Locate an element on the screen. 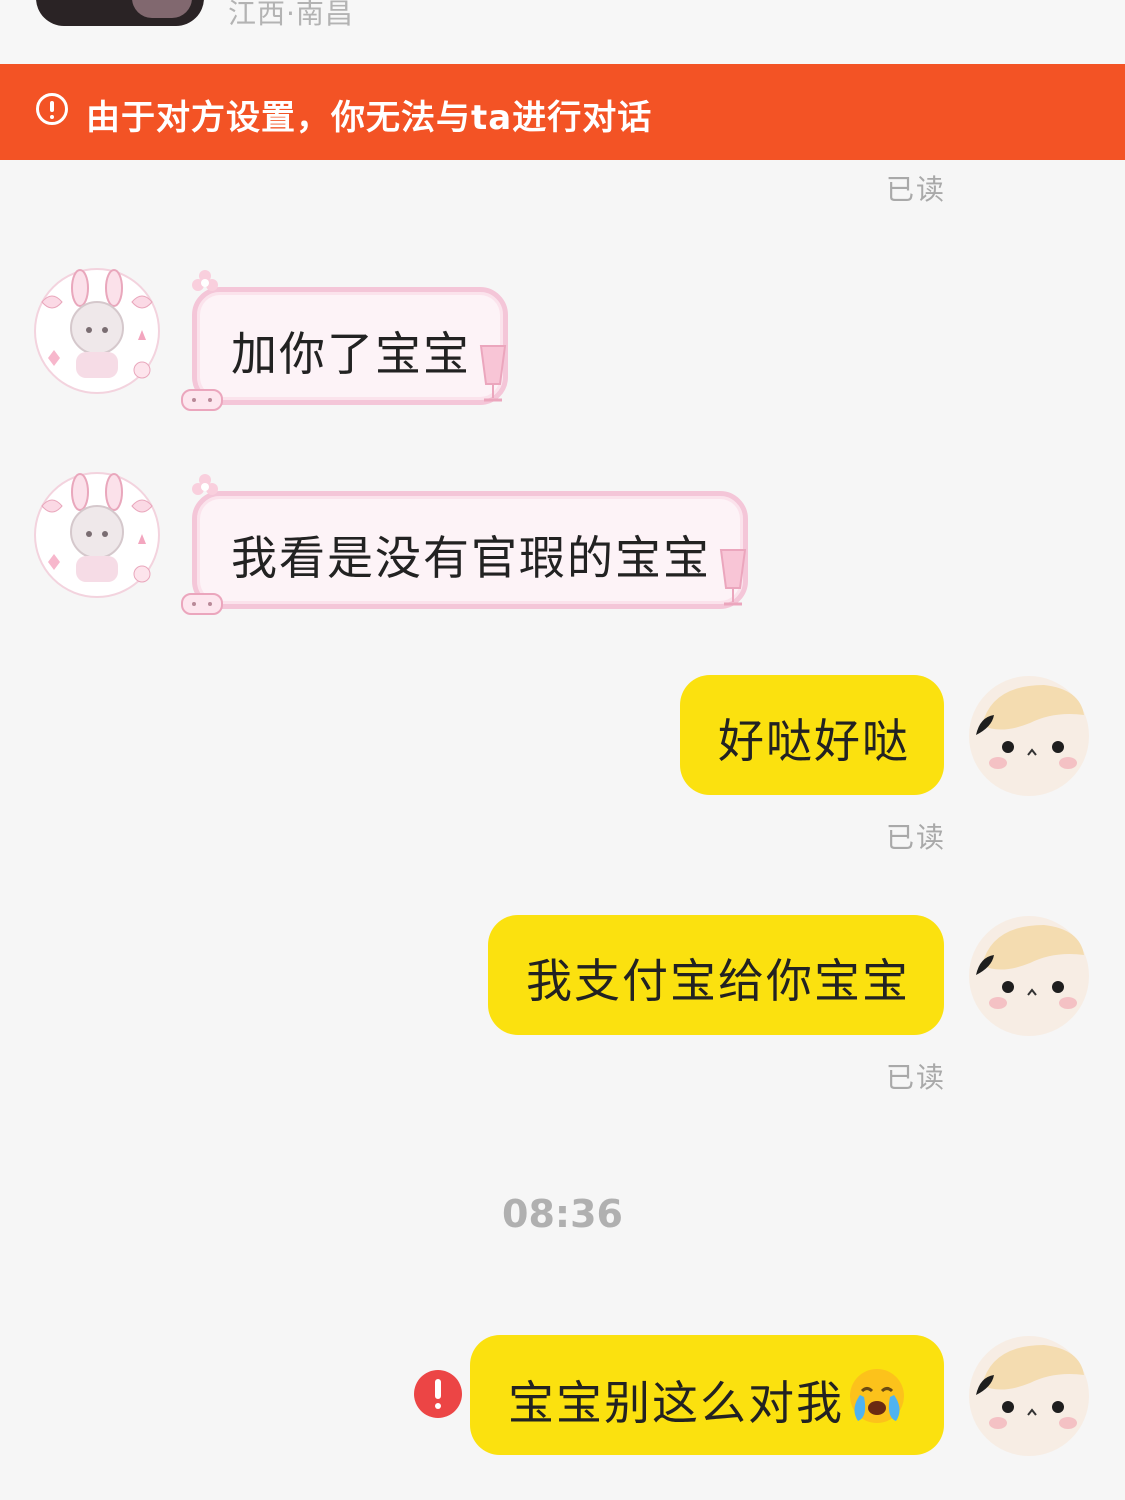 The width and height of the screenshot is (1125, 1500). message-text: 宝宝别这么对我 is located at coordinates (708, 1399).